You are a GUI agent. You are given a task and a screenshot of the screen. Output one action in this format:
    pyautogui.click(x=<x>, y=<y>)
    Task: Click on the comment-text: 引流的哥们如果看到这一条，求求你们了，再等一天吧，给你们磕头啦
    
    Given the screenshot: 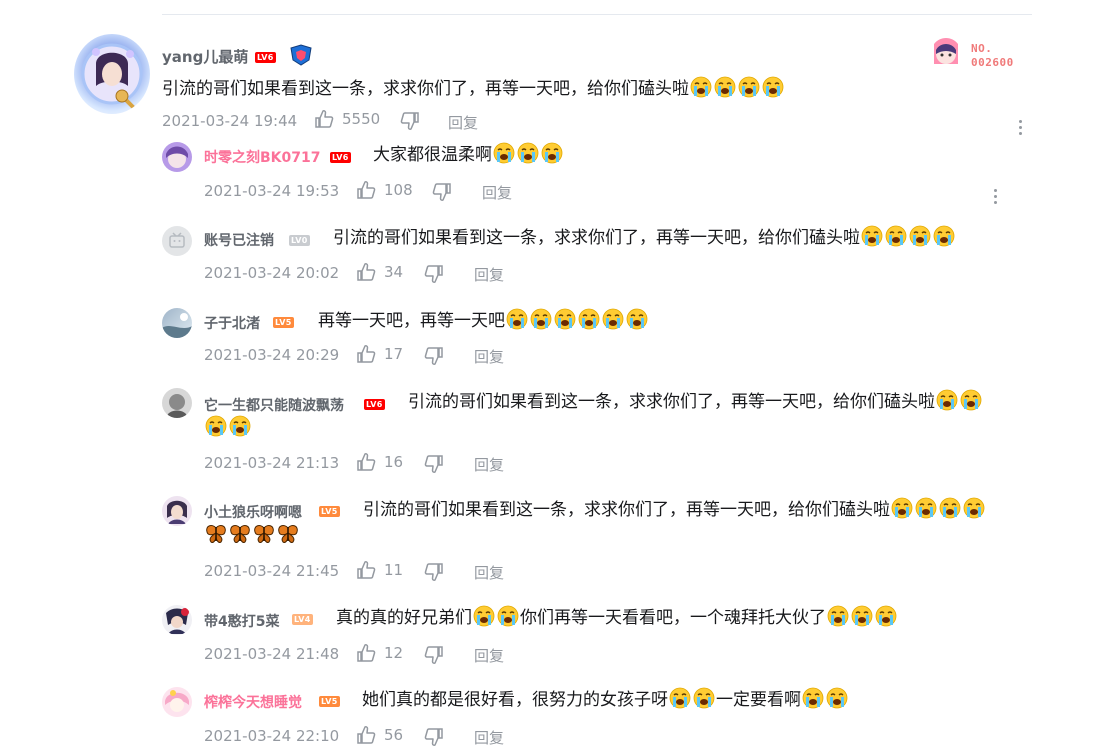 What is the action you would take?
    pyautogui.click(x=425, y=89)
    